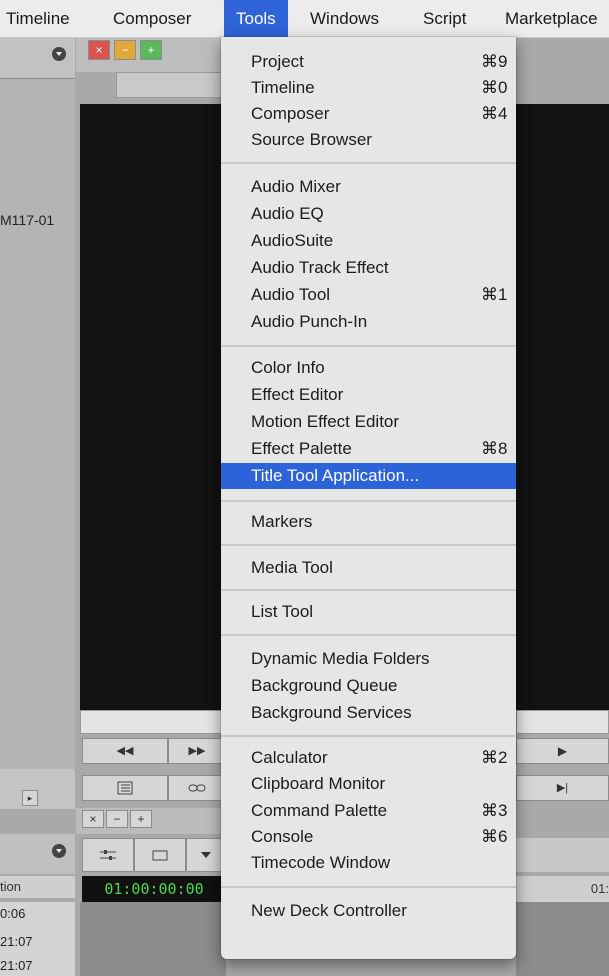 This screenshot has width=609, height=976. I want to click on menu-marketplace: Marketplace, so click(551, 18).